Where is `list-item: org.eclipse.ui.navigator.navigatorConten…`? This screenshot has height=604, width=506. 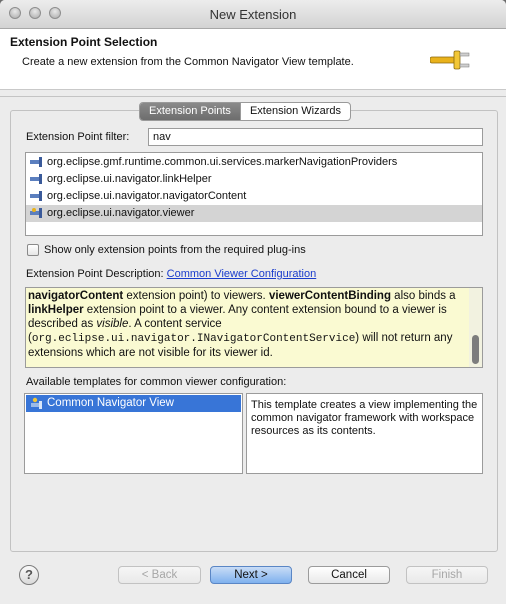 list-item: org.eclipse.ui.navigator.navigatorConten… is located at coordinates (254, 196).